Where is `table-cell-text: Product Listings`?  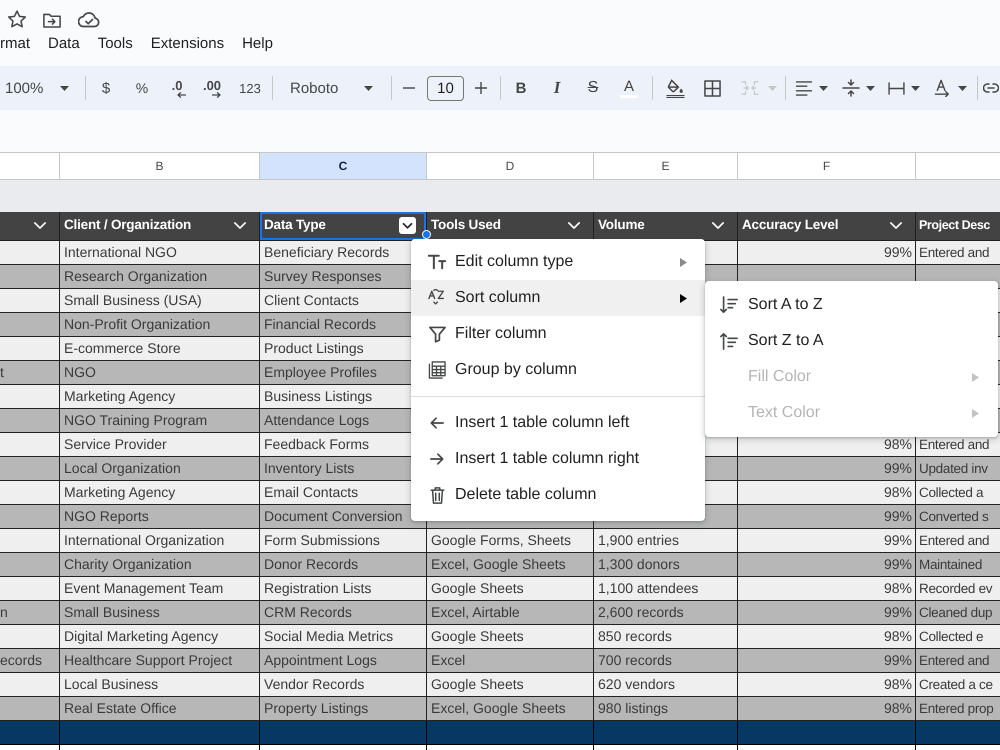 table-cell-text: Product Listings is located at coordinates (314, 348).